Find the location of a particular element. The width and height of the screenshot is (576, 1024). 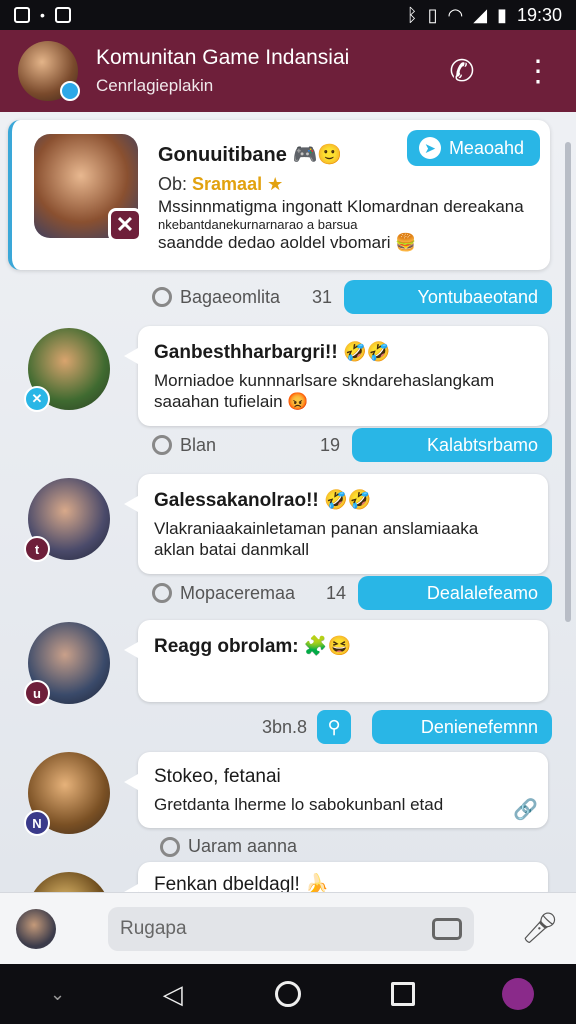

twitter-badge-icon: ✕ is located at coordinates (37, 399).